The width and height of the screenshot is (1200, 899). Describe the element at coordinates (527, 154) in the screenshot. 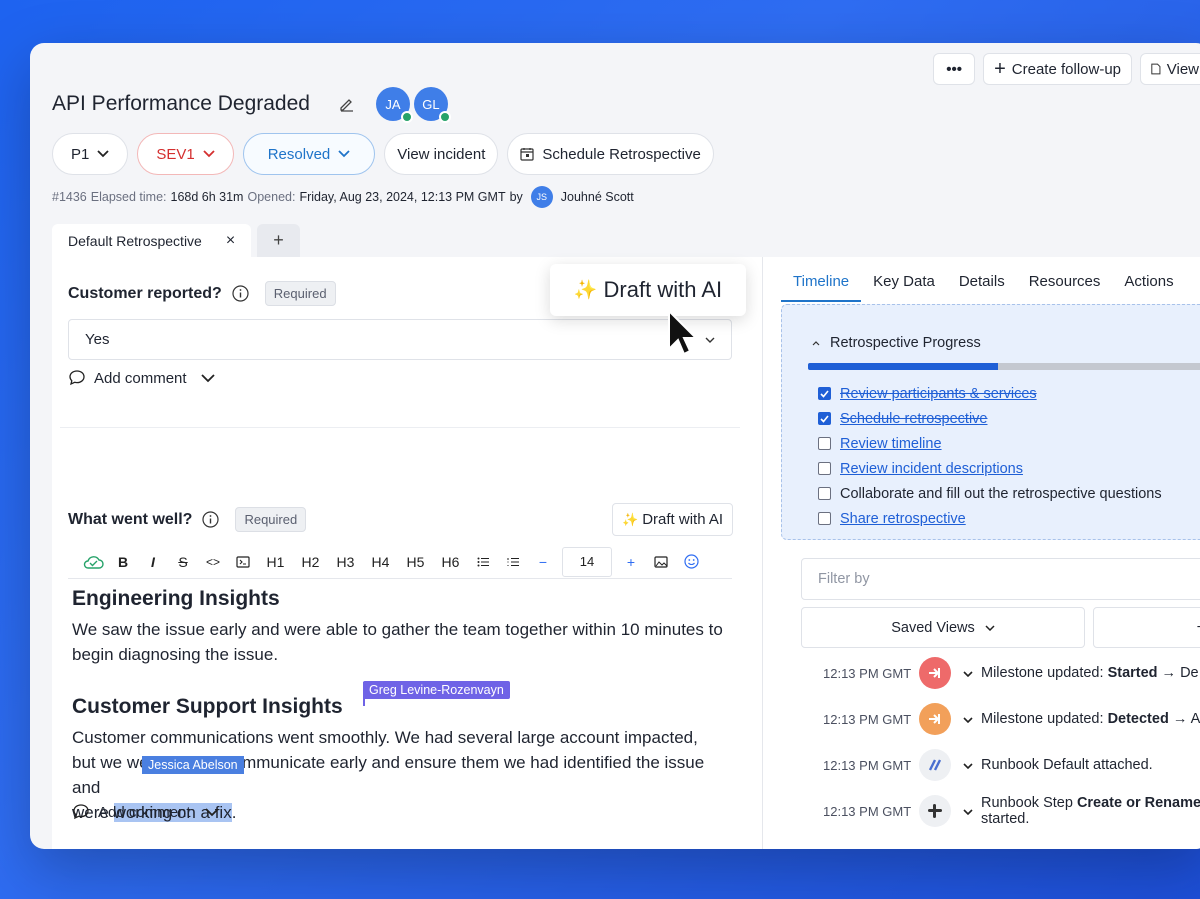

I see `calendar-icon` at that location.